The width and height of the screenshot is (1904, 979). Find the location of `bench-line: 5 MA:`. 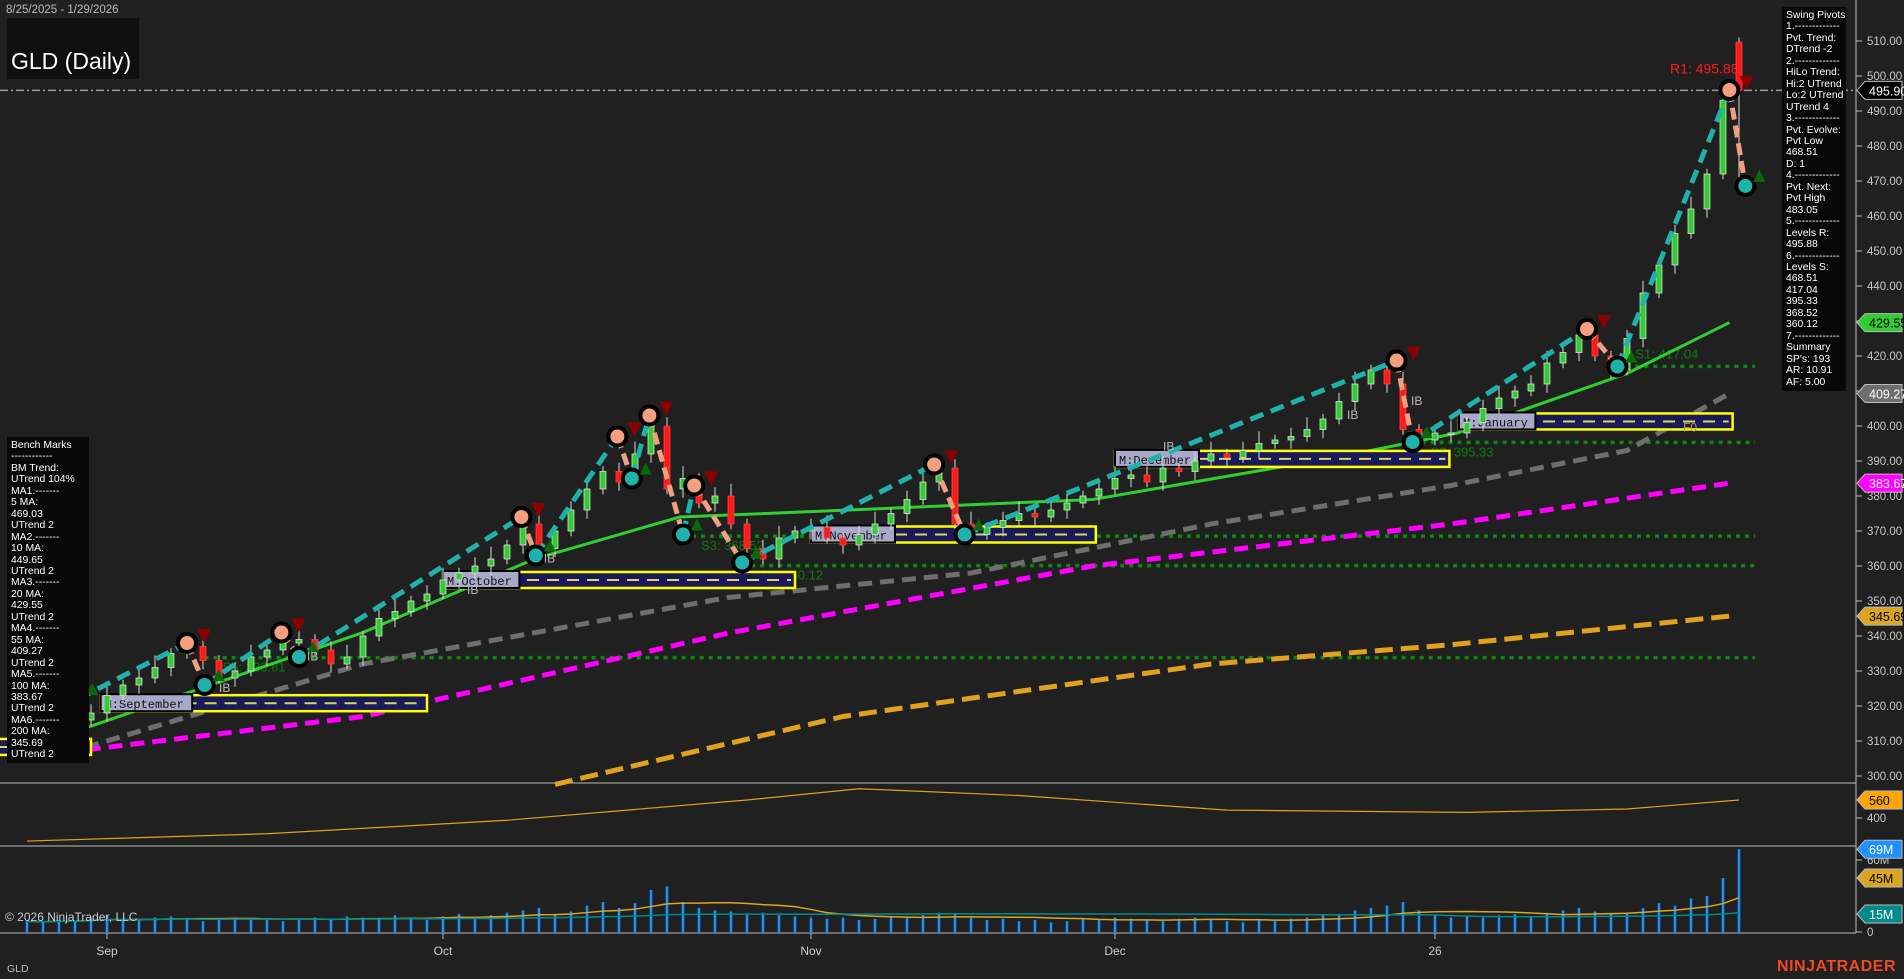

bench-line: 5 MA: is located at coordinates (25, 503).